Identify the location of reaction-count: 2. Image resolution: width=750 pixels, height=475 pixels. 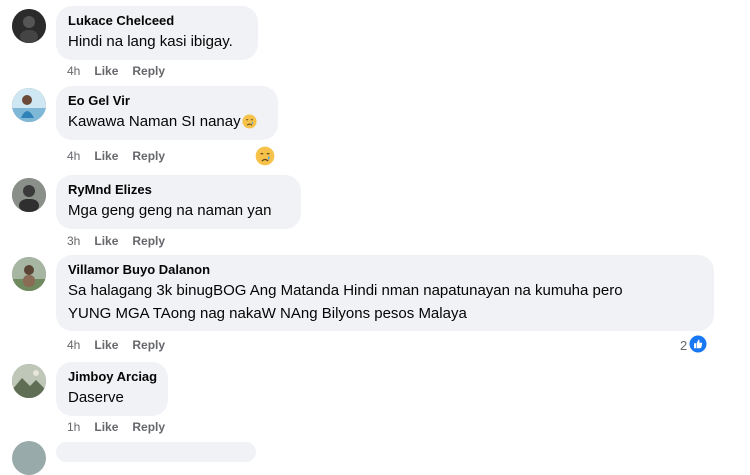
(684, 345).